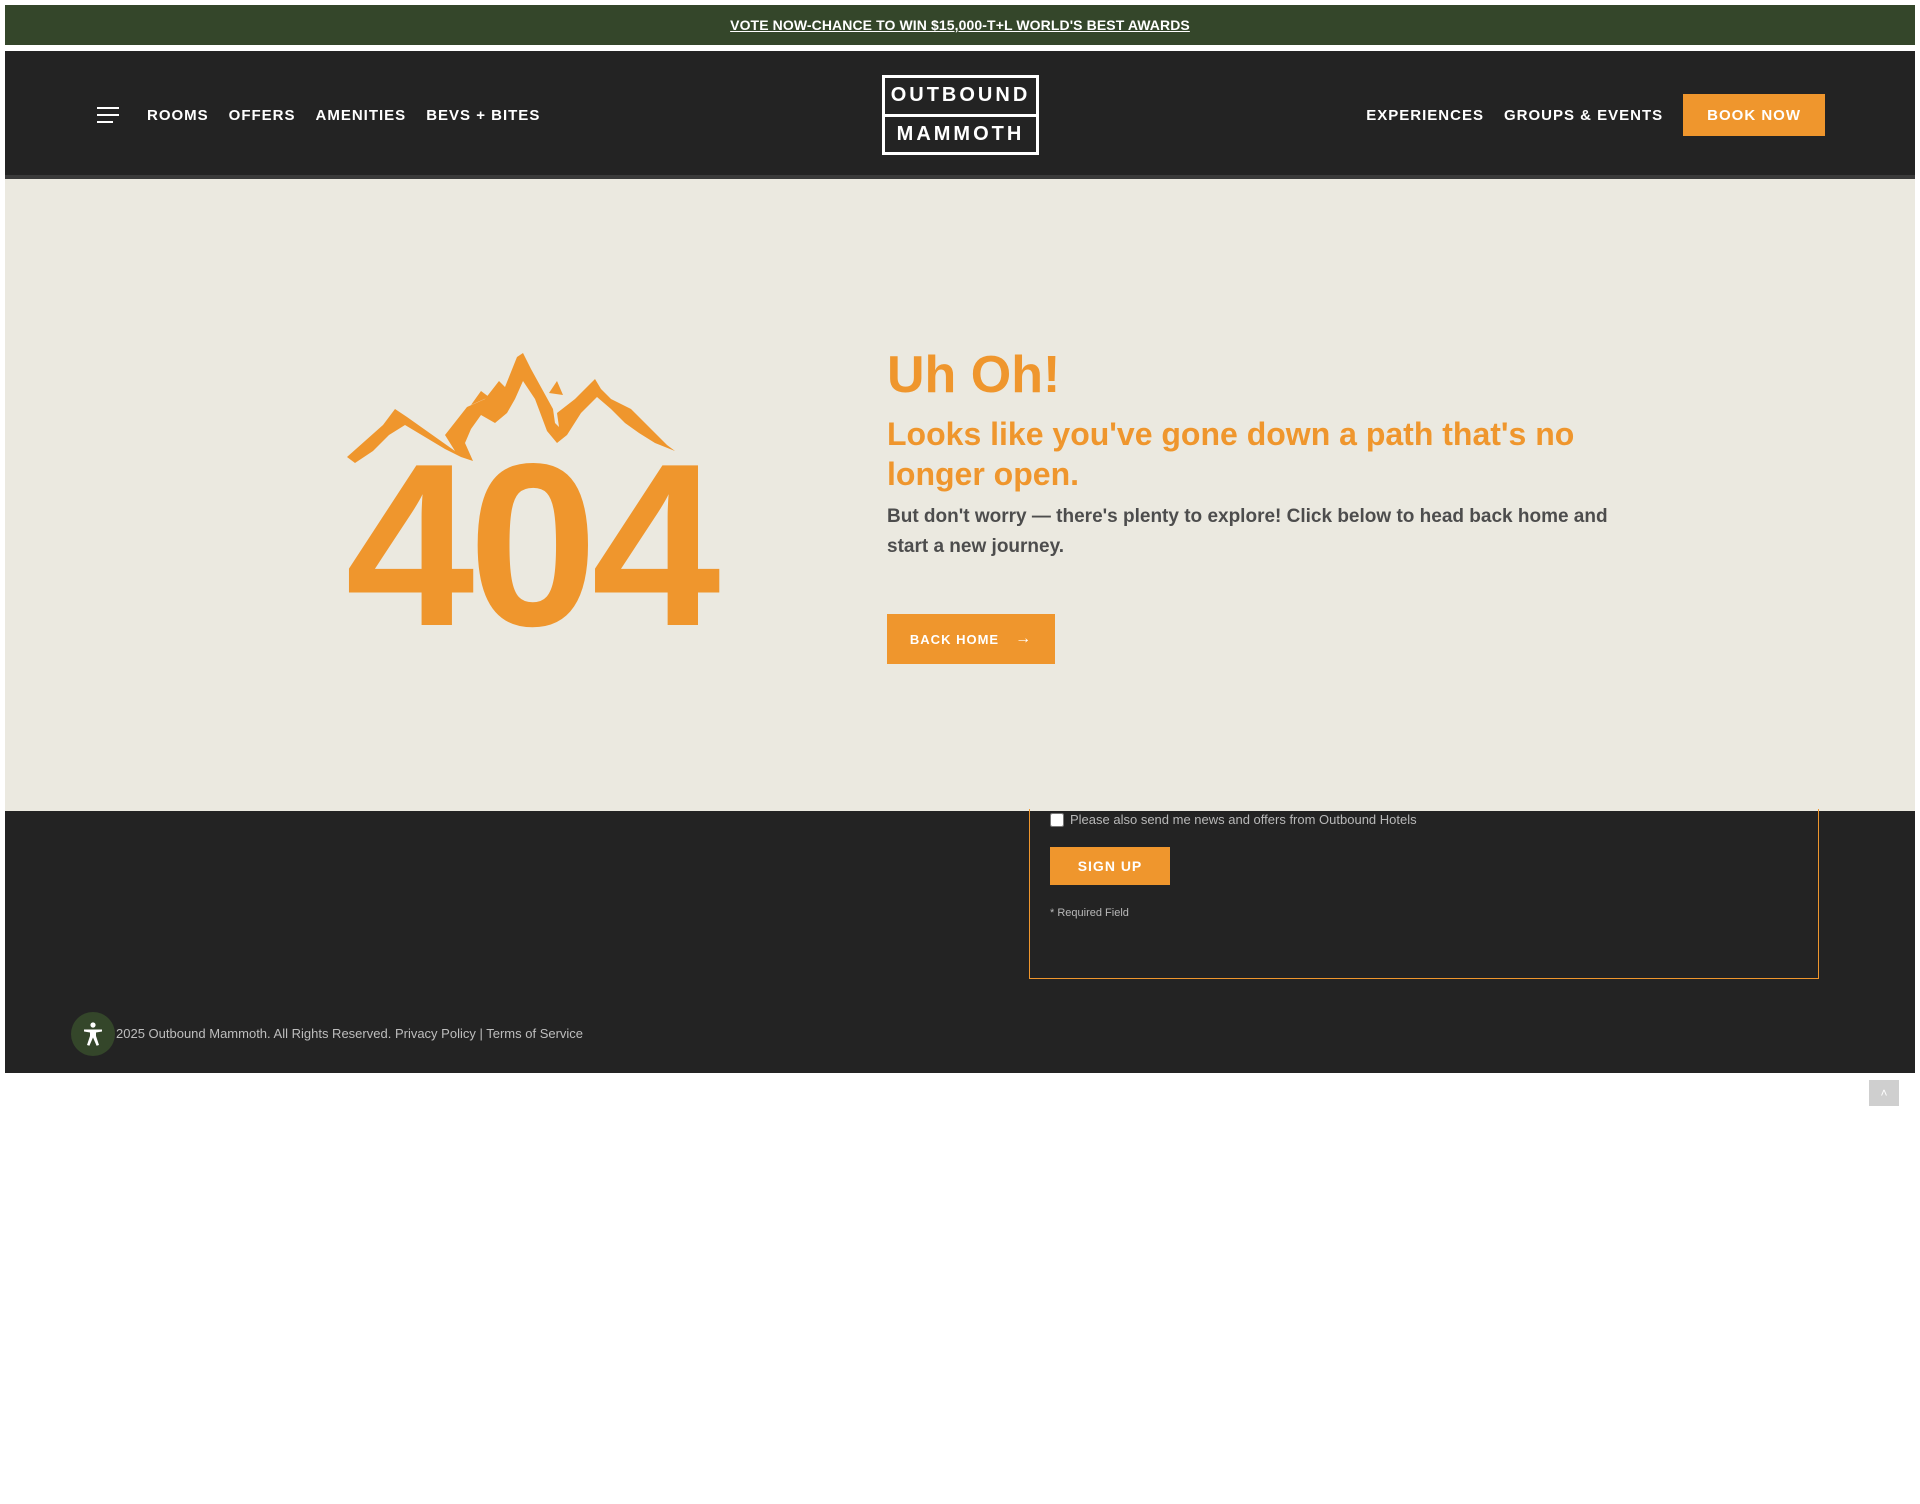 The width and height of the screenshot is (1920, 1504). I want to click on back-home-button: BACK HOME →, so click(971, 639).